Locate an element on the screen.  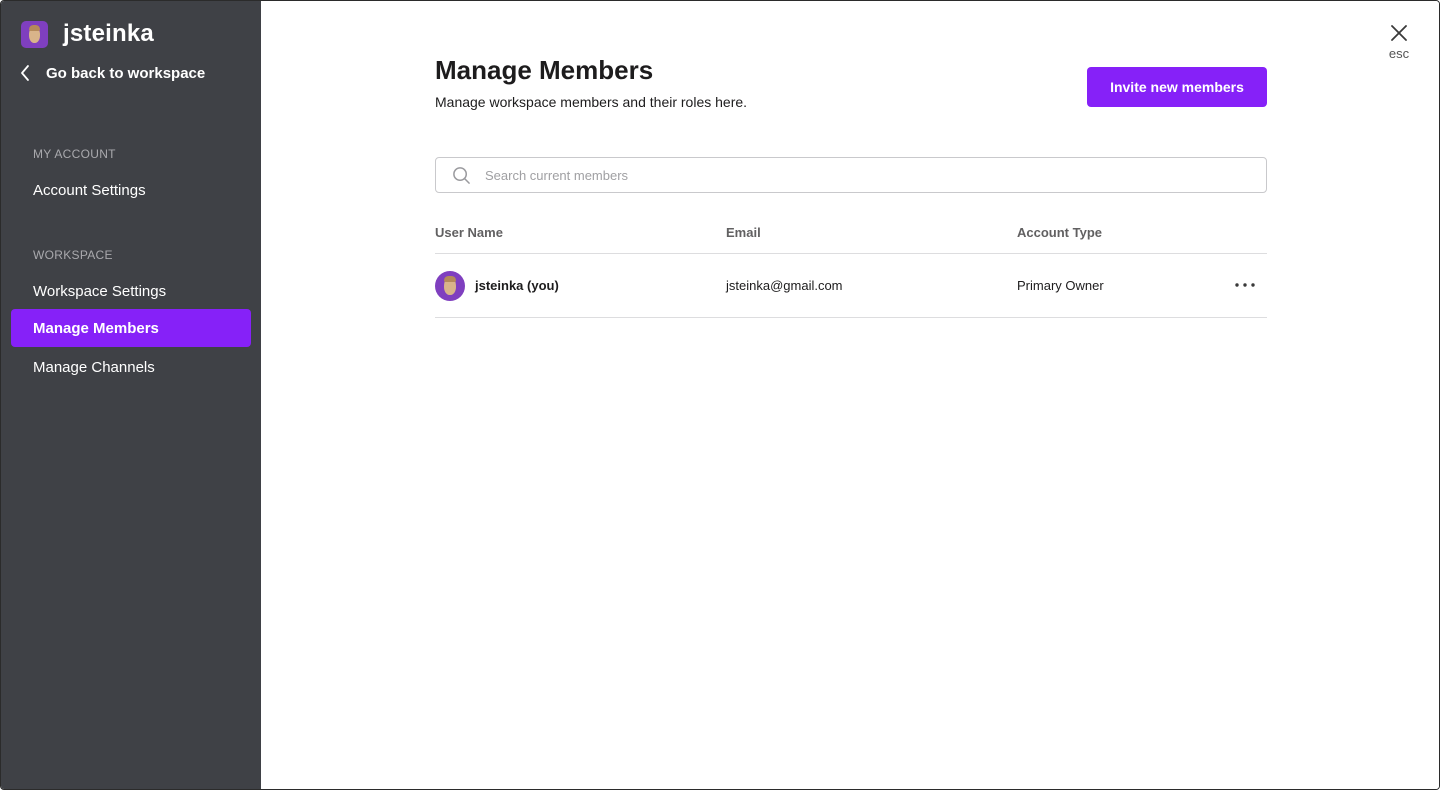
close-icon is located at coordinates (1399, 33).